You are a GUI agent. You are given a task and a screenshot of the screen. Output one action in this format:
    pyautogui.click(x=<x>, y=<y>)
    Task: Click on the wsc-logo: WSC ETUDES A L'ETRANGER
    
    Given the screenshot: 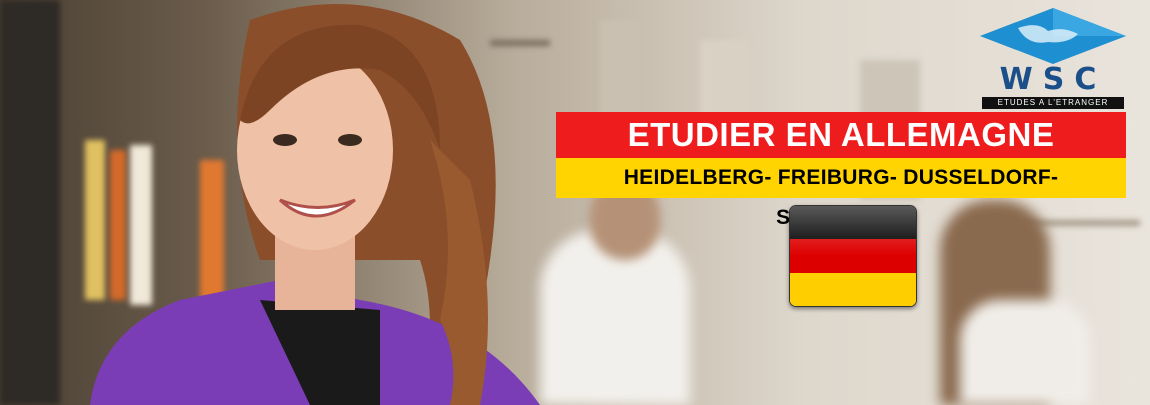 What is the action you would take?
    pyautogui.click(x=1053, y=58)
    